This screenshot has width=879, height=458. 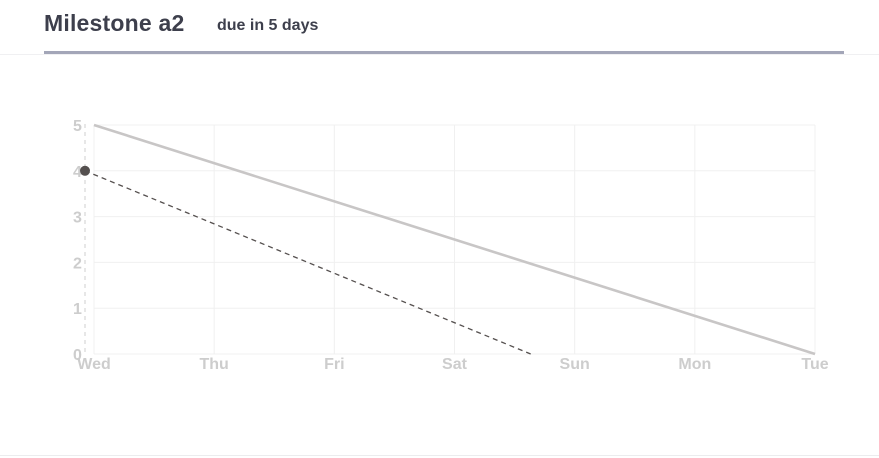 What do you see at coordinates (455, 364) in the screenshot?
I see `x-tick-label: Sat` at bounding box center [455, 364].